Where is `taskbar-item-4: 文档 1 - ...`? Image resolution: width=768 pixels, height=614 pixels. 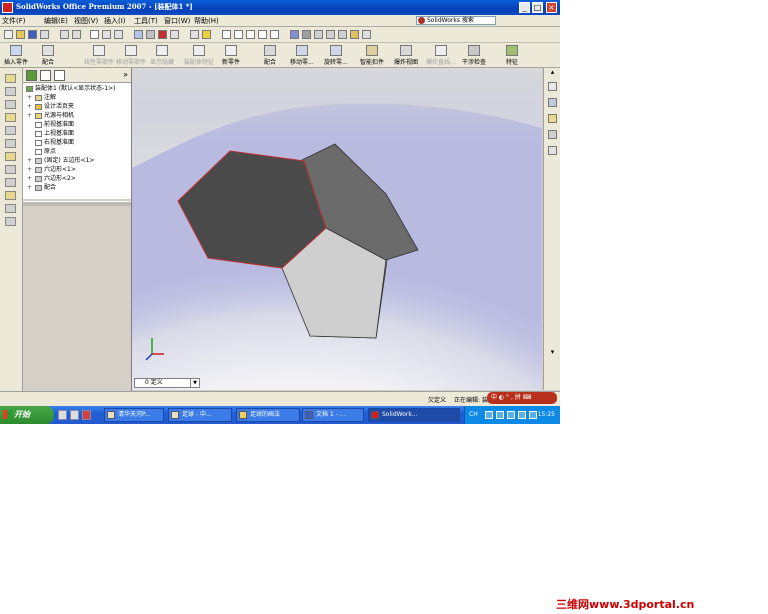 taskbar-item-4: 文档 1 - ... is located at coordinates (333, 415).